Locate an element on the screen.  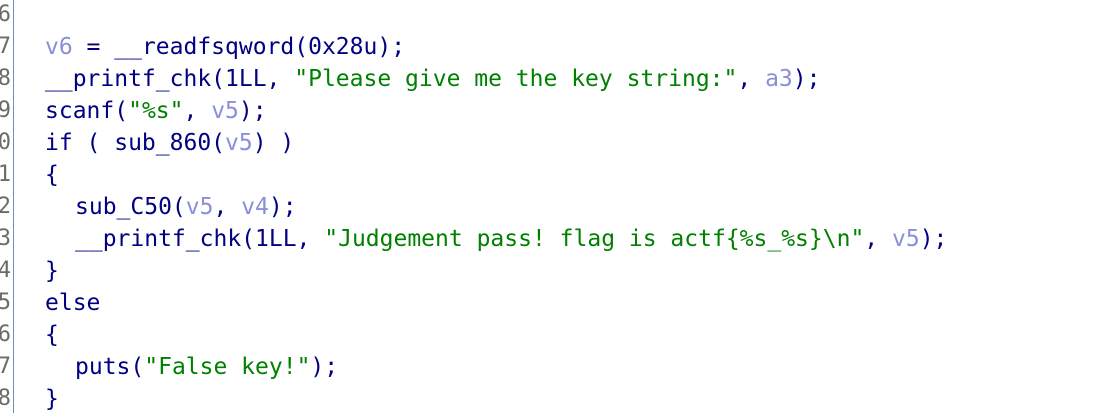
code-token: puts( is located at coordinates (109, 367).